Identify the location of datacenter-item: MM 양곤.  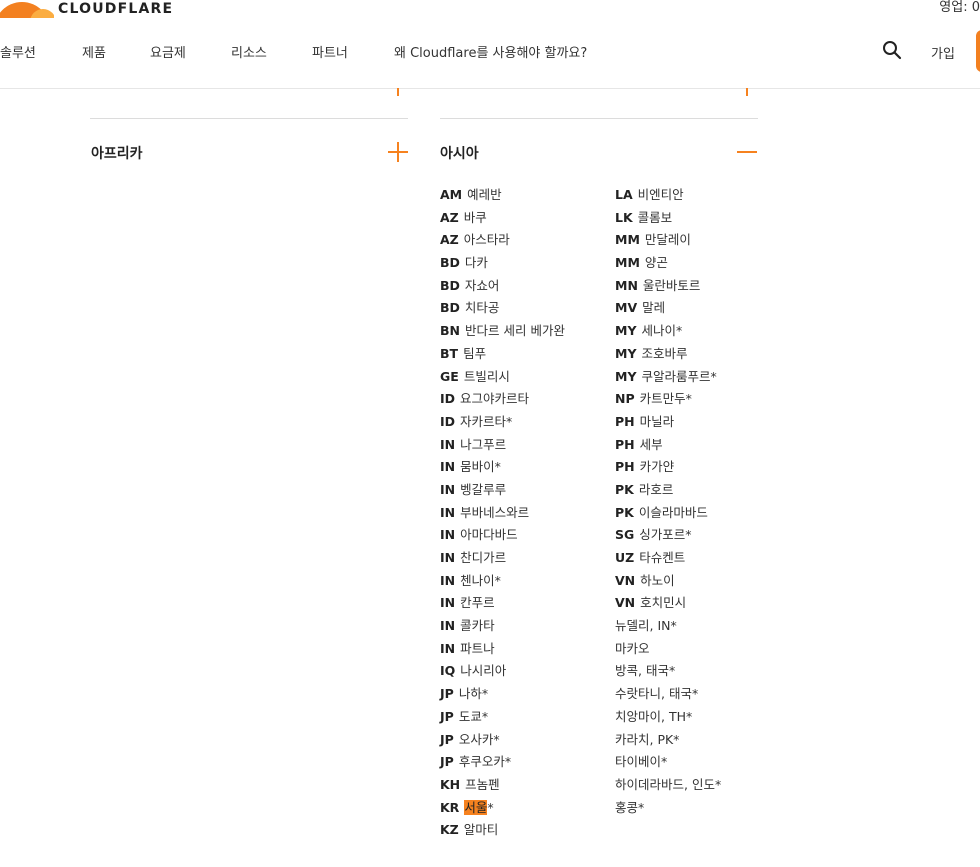
(668, 263).